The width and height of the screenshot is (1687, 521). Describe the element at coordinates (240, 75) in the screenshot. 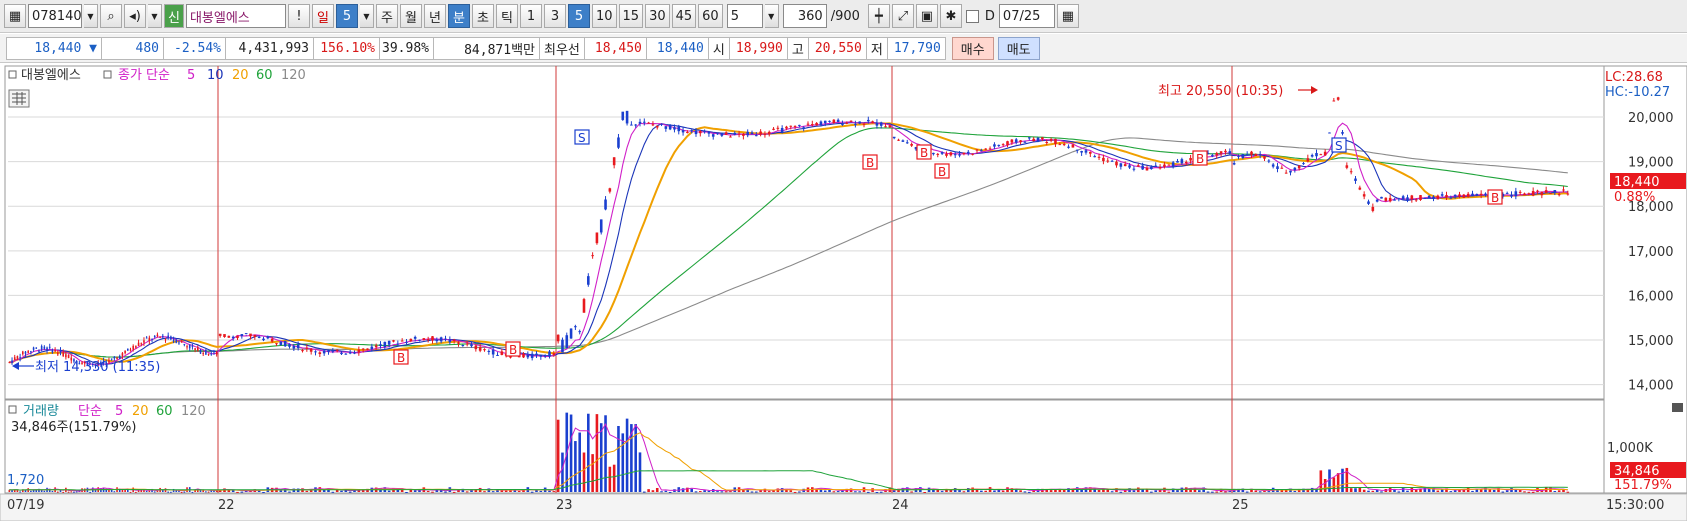

I see `ma-legend-20: 20` at that location.